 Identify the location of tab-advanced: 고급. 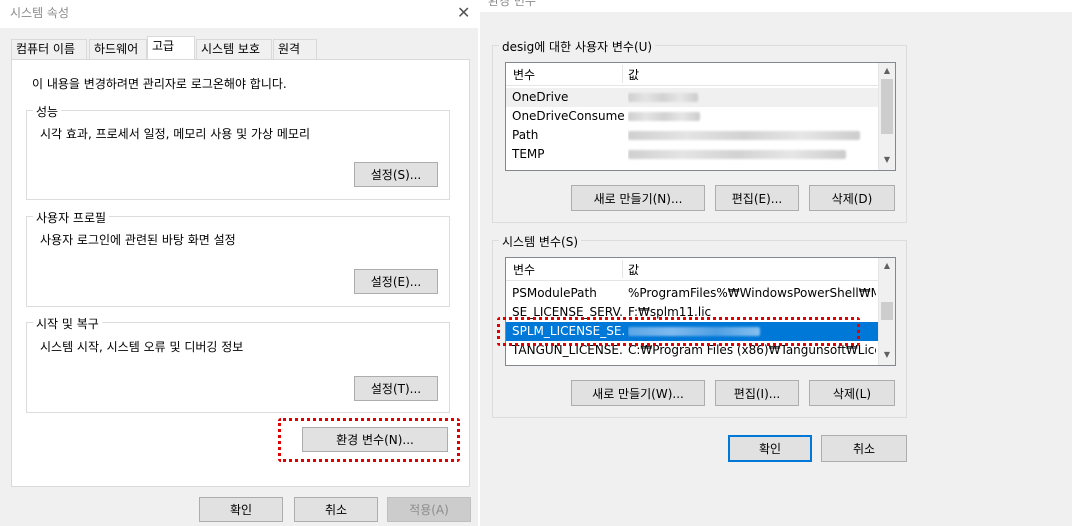
(171, 48).